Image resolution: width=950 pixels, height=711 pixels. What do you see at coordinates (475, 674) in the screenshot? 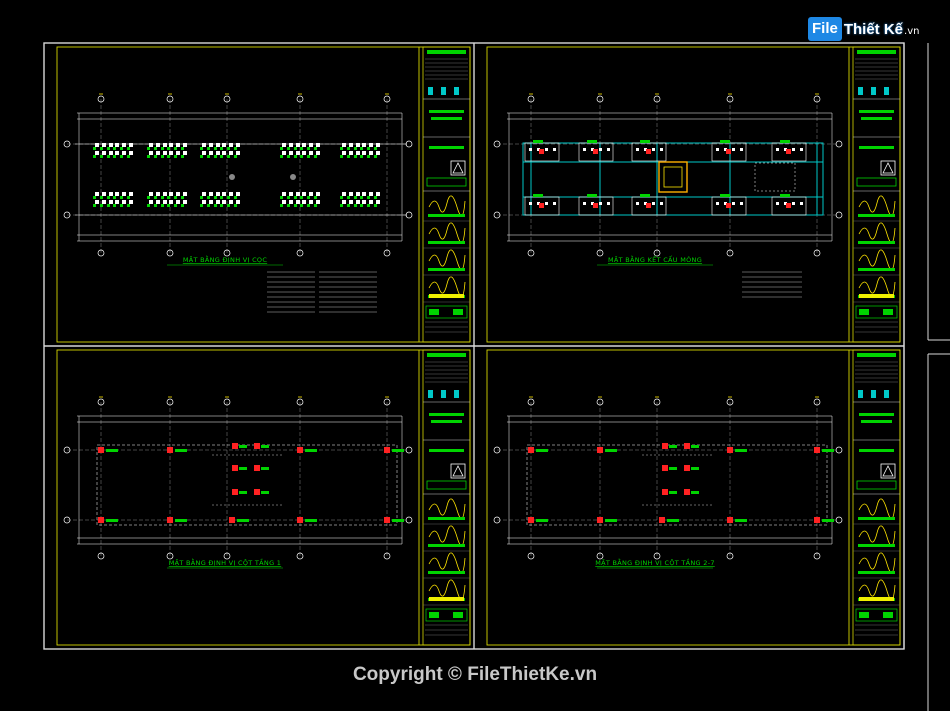
I see `copyright-watermark: Copyright © FileThietKe.vn` at bounding box center [475, 674].